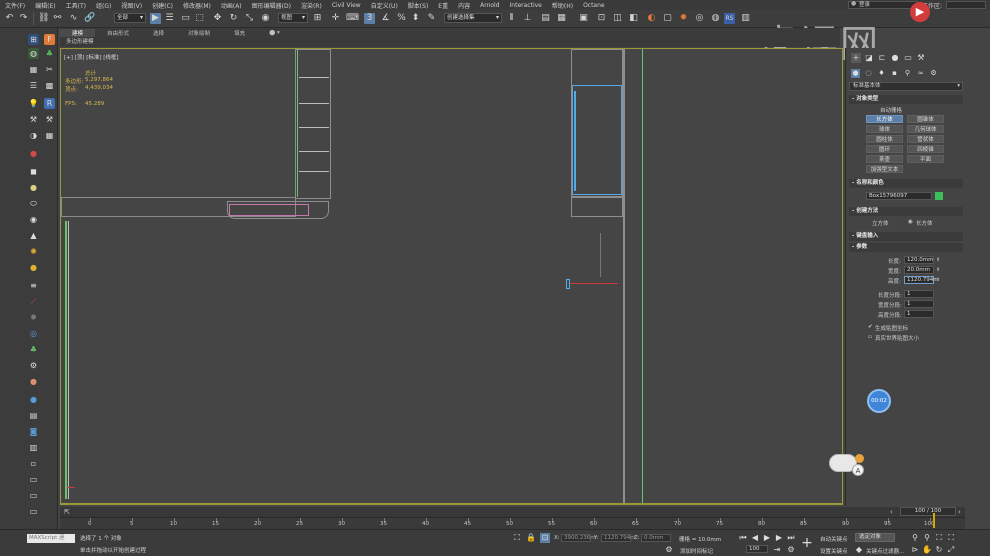 This screenshot has height=556, width=990. Describe the element at coordinates (578, 538) in the screenshot. I see `x-coord-field: 3900.236m` at that location.